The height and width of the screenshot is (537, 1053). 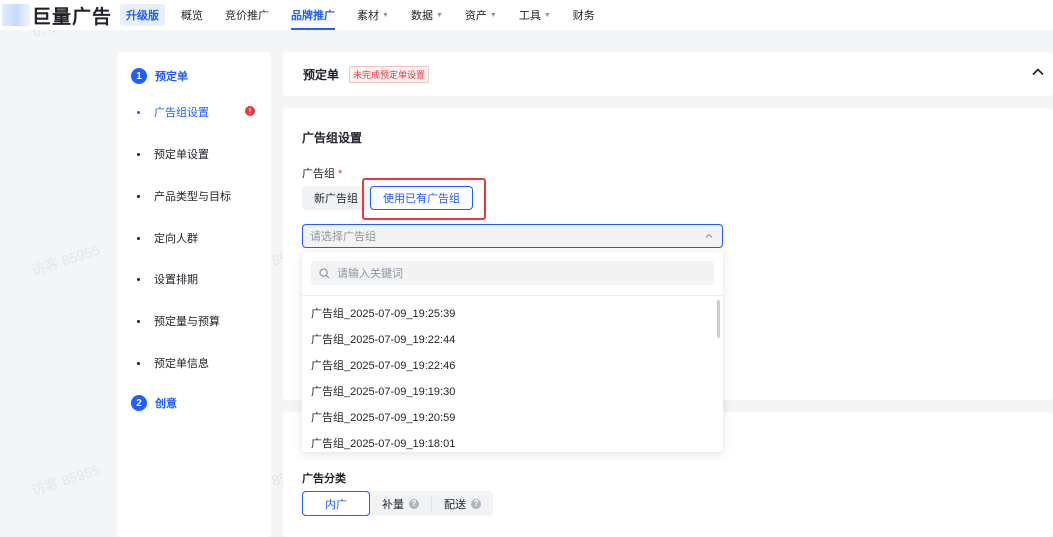 What do you see at coordinates (318, 174) in the screenshot?
I see `adgroup-field-label-text: 广告组` at bounding box center [318, 174].